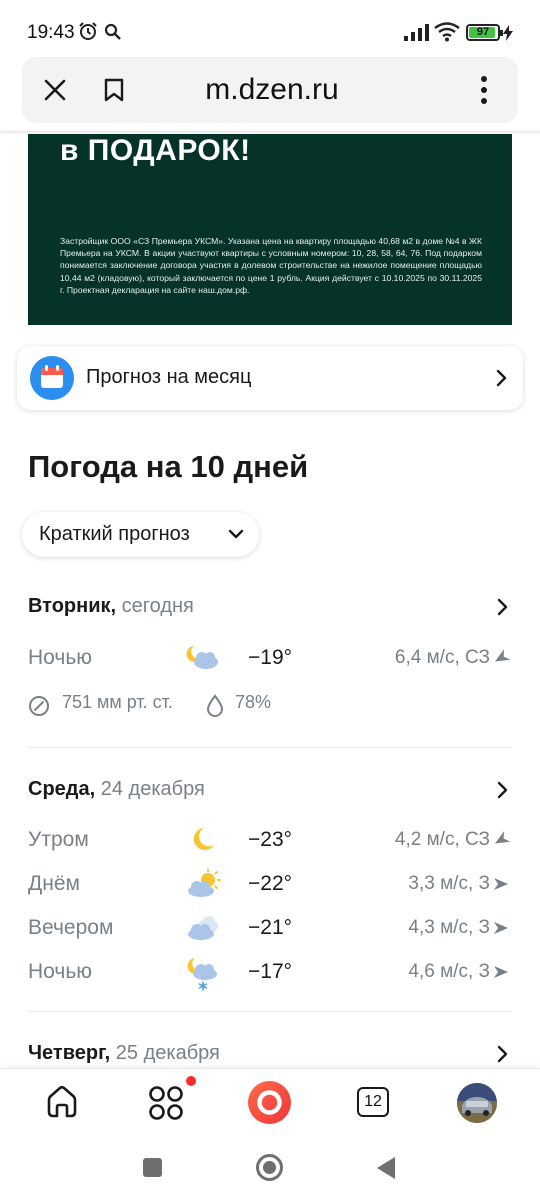 The height and width of the screenshot is (1200, 540). What do you see at coordinates (270, 378) in the screenshot?
I see `month-forecast-card: Прогноз на месяц` at bounding box center [270, 378].